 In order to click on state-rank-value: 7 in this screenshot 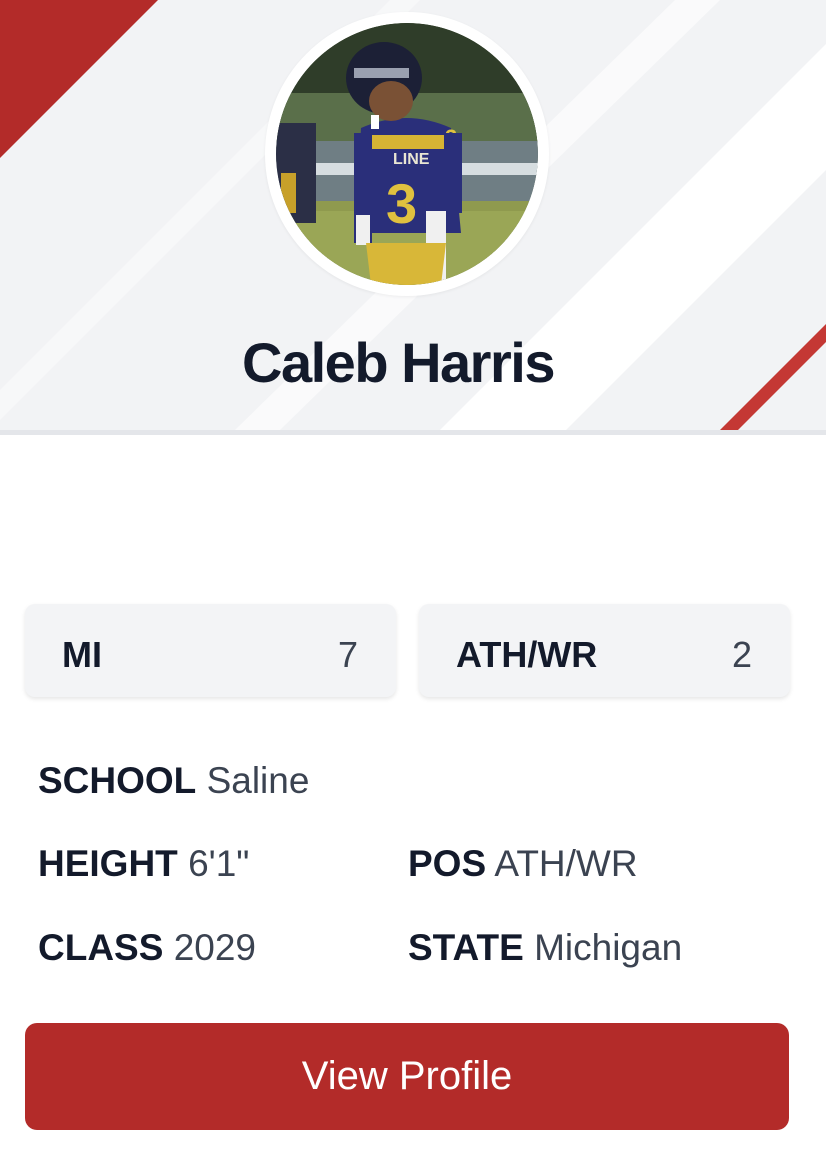, I will do `click(347, 654)`.